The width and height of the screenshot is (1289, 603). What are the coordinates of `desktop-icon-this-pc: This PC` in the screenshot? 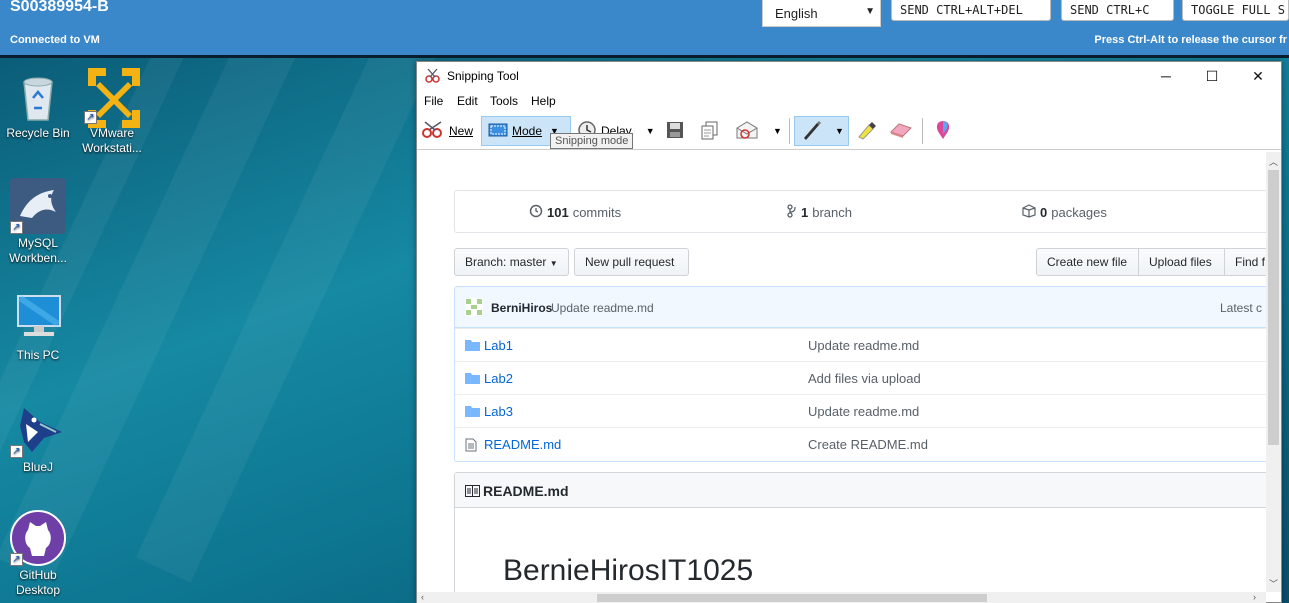 It's located at (38, 326).